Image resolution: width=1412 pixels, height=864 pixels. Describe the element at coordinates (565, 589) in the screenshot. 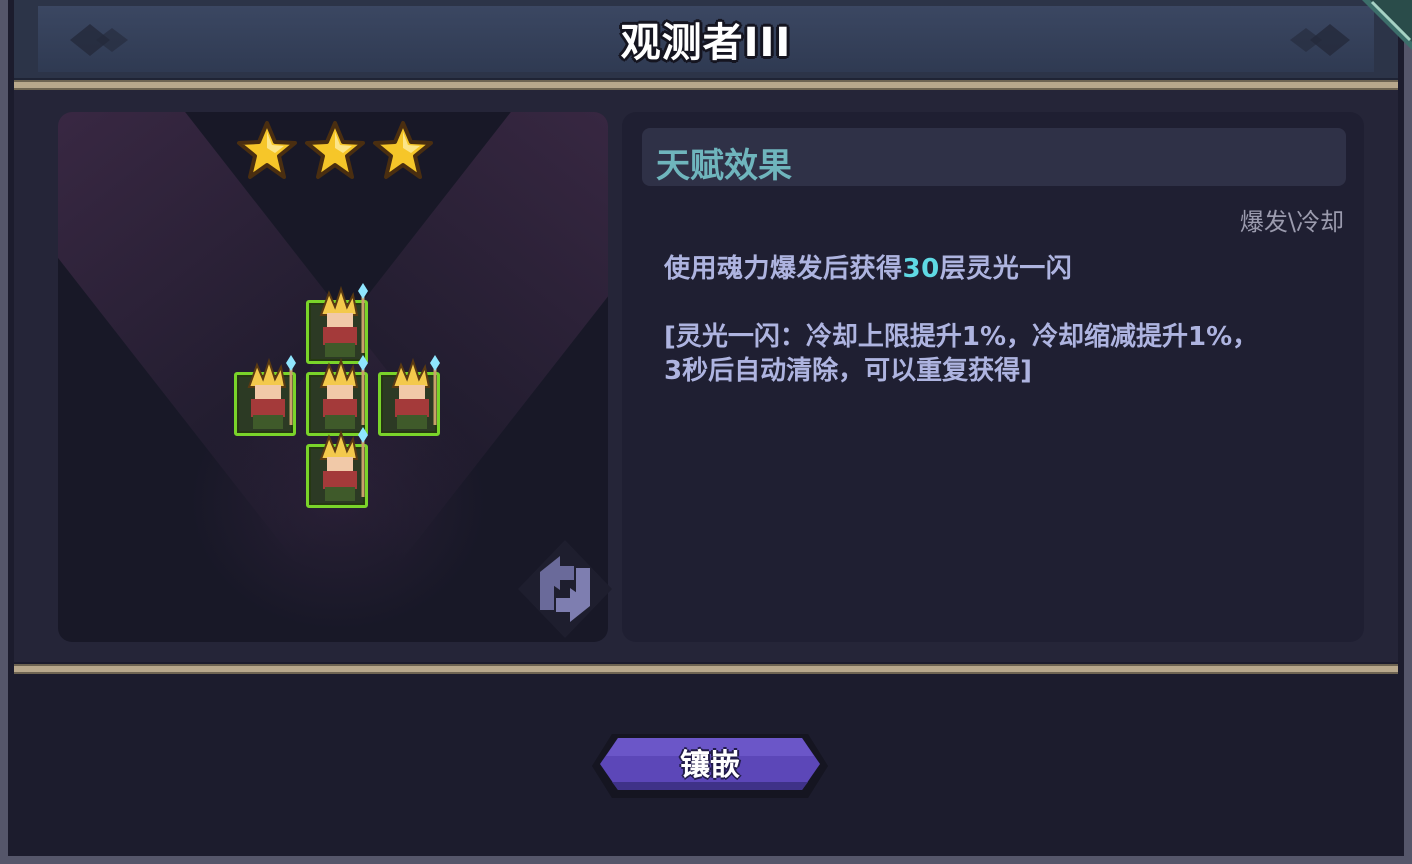

I see `refresh-arrows-icon` at that location.